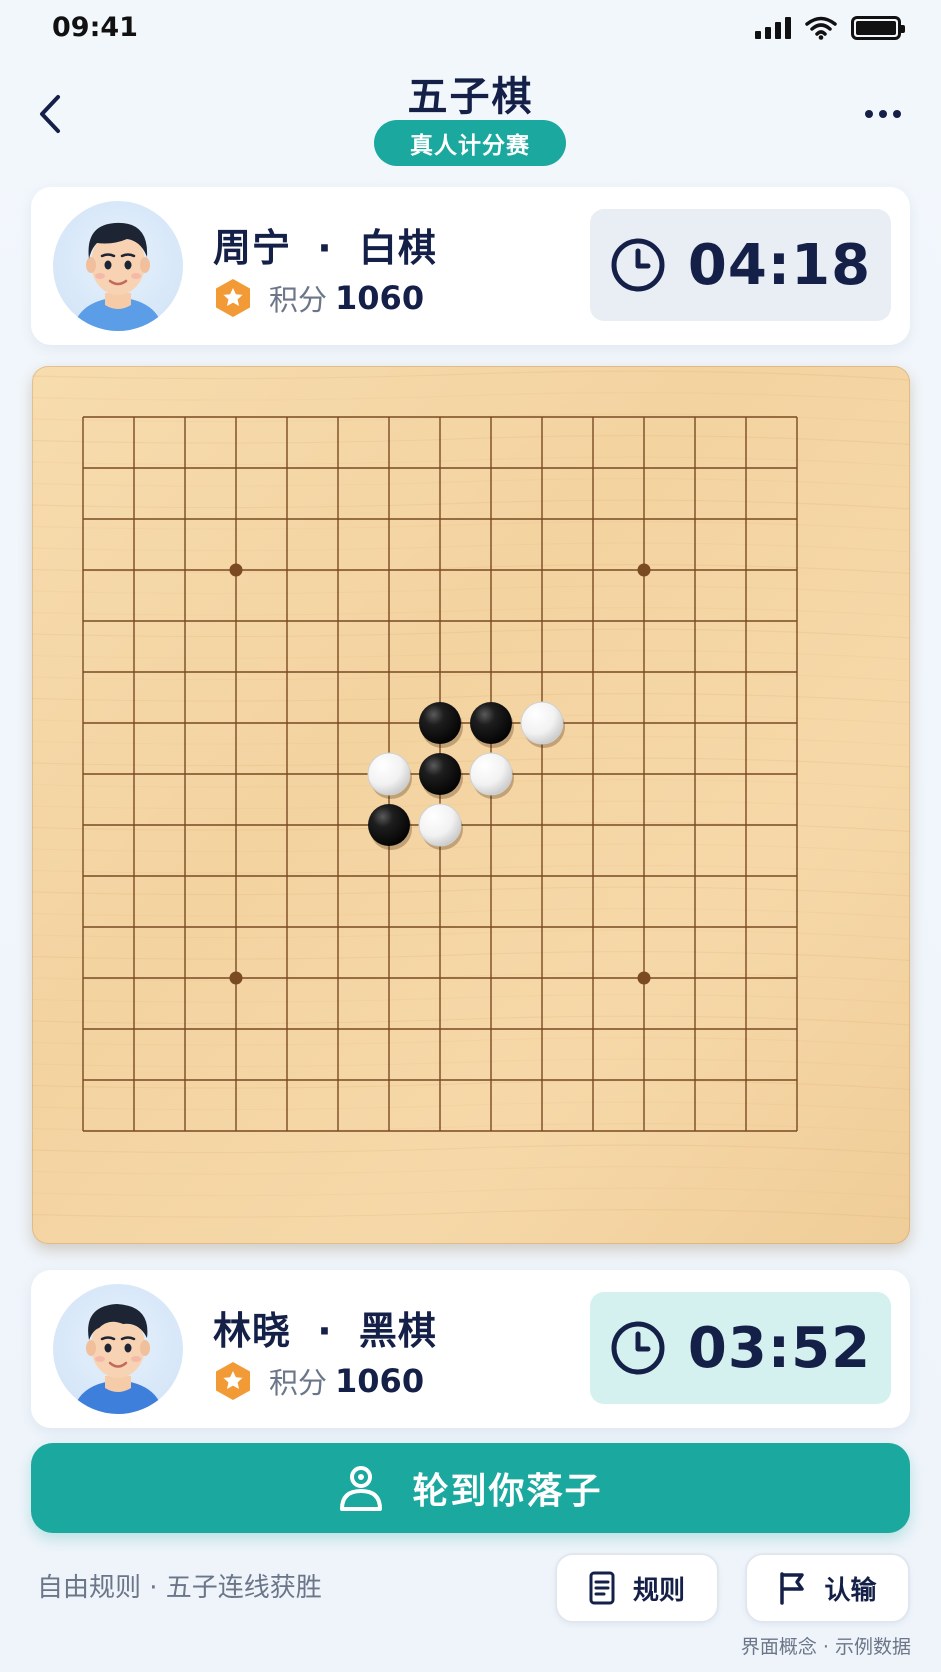 Image resolution: width=941 pixels, height=1672 pixels. I want to click on opponent-name-line: 周宁 · 白棋, so click(325, 244).